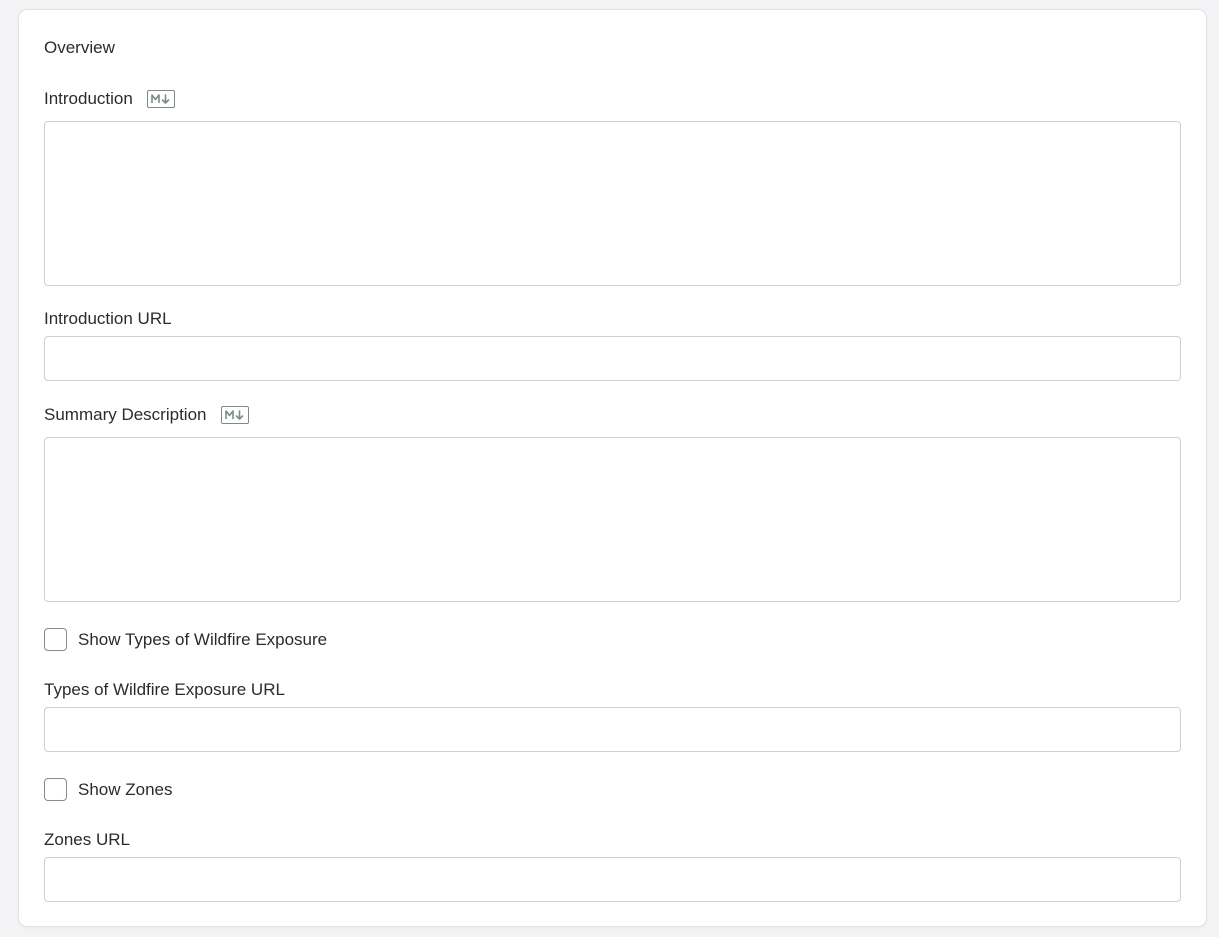 The image size is (1219, 937). I want to click on show-types-of-wildfire-exposure-row: Show Types of Wildfire Exposure, so click(185, 639).